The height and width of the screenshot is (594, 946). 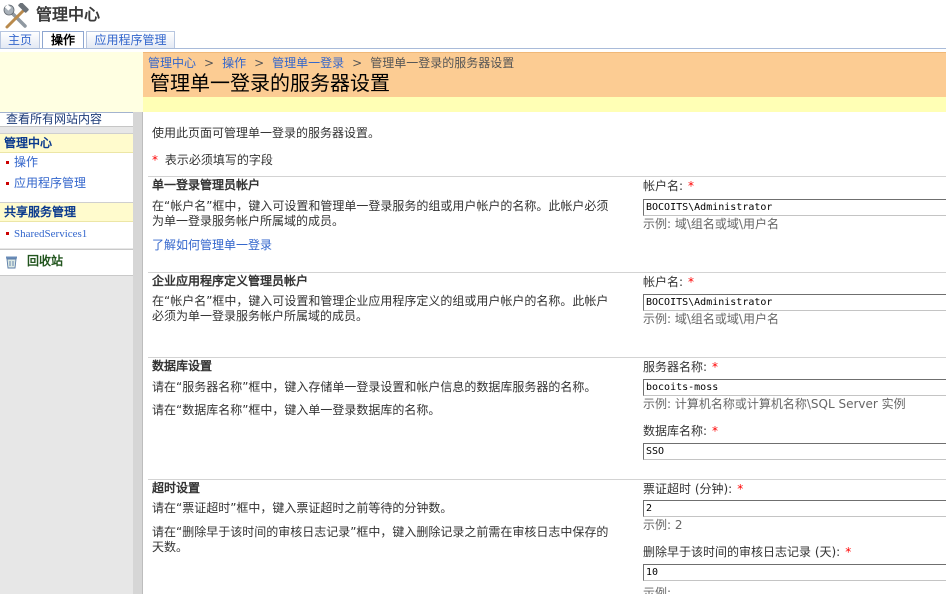 What do you see at coordinates (176, 488) in the screenshot?
I see `section-title-timeout: 超时设置` at bounding box center [176, 488].